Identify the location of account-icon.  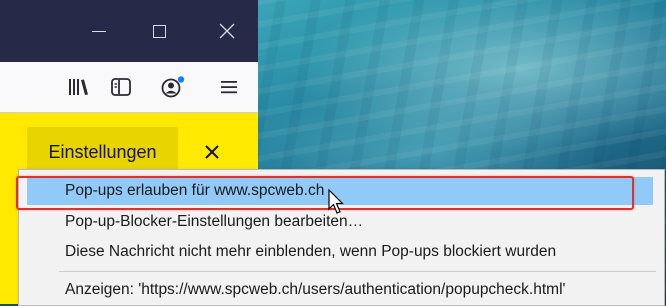
(173, 87).